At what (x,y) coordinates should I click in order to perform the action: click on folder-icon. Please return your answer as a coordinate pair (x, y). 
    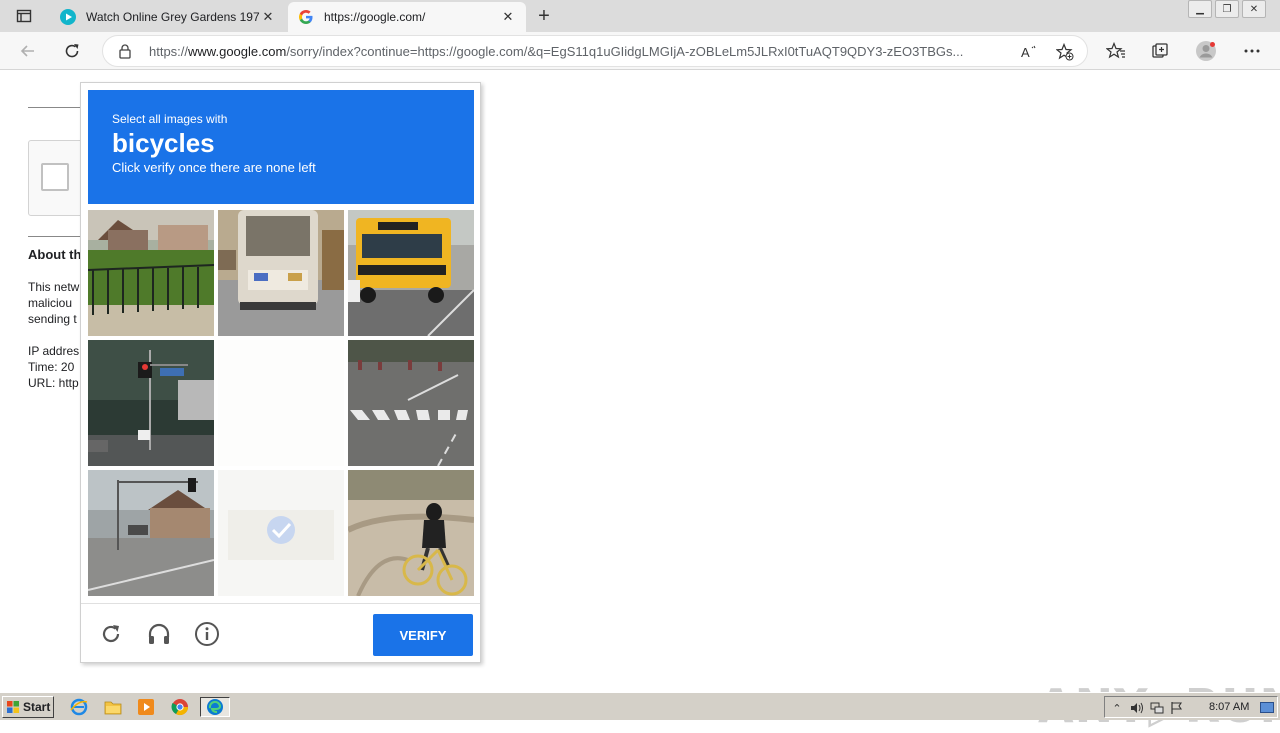
    Looking at the image, I should click on (113, 707).